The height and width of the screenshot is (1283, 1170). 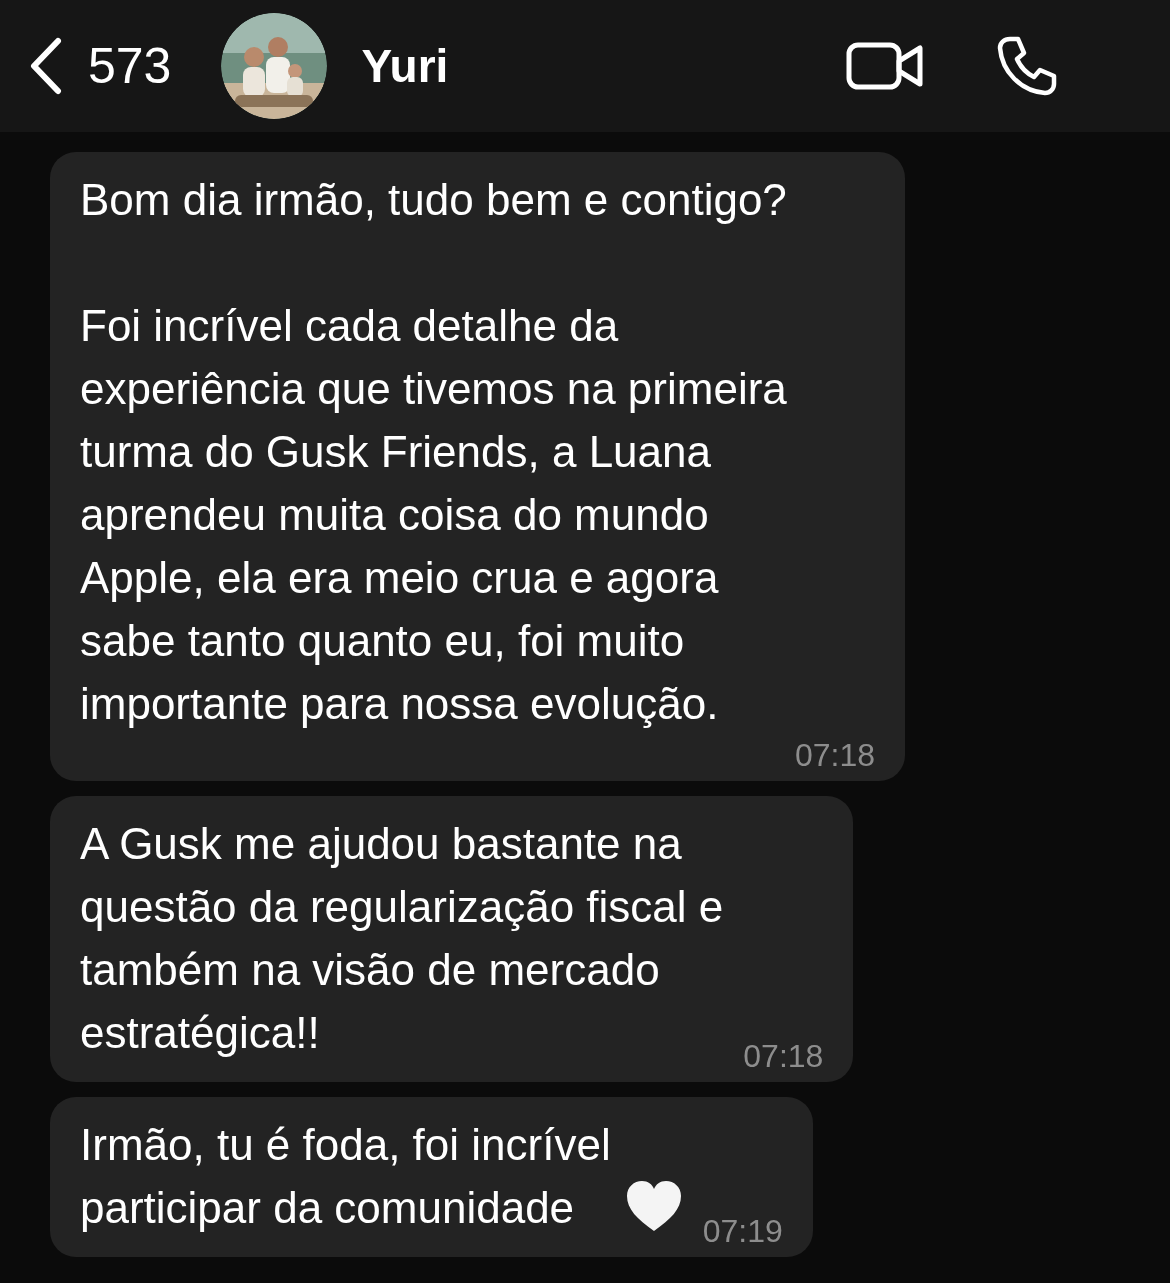 I want to click on message-time: 07:19, so click(x=742, y=1231).